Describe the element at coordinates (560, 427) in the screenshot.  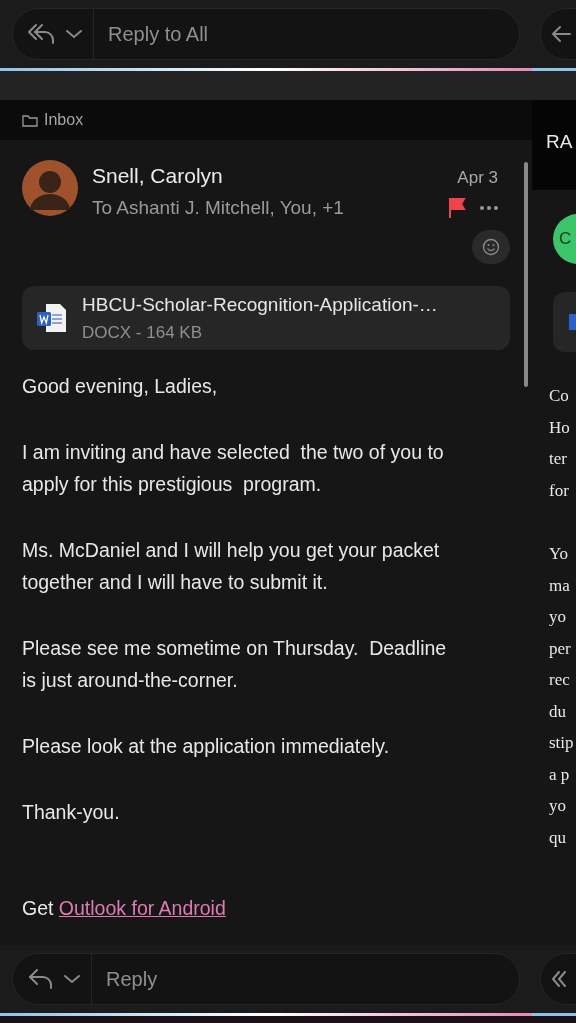
I see `text-fragment: Ho` at that location.